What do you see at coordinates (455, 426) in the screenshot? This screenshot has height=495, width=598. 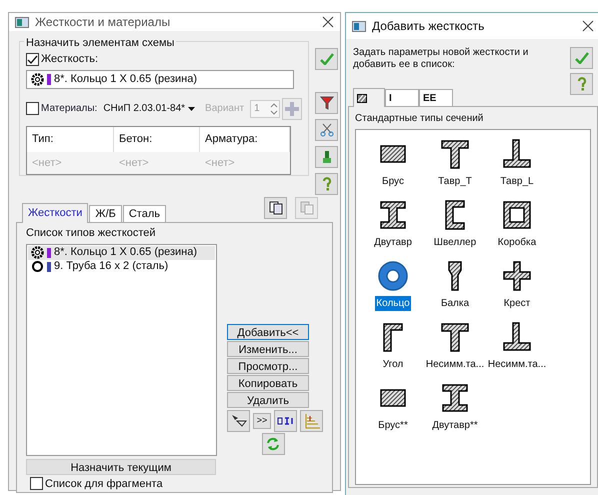 I see `section-label: Двутавр**` at bounding box center [455, 426].